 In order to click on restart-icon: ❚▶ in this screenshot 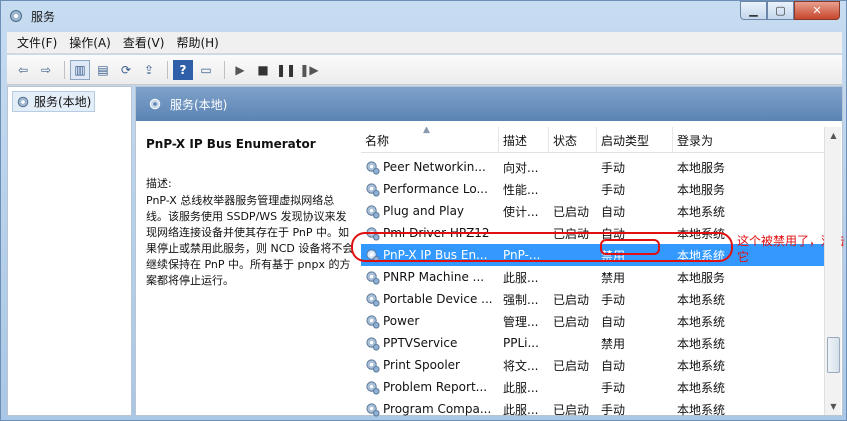, I will do `click(309, 70)`.